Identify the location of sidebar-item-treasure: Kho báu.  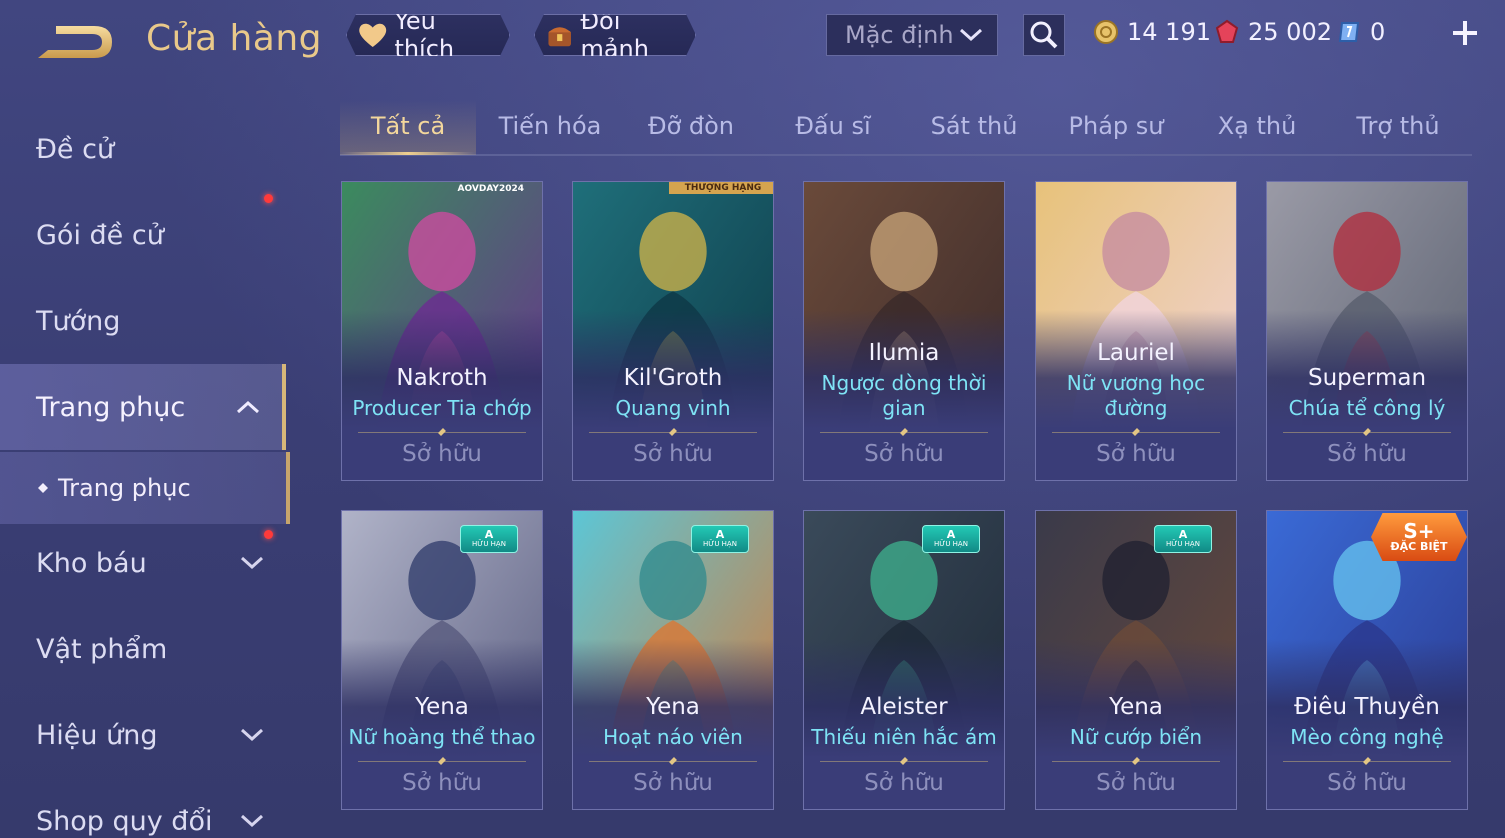
(143, 563).